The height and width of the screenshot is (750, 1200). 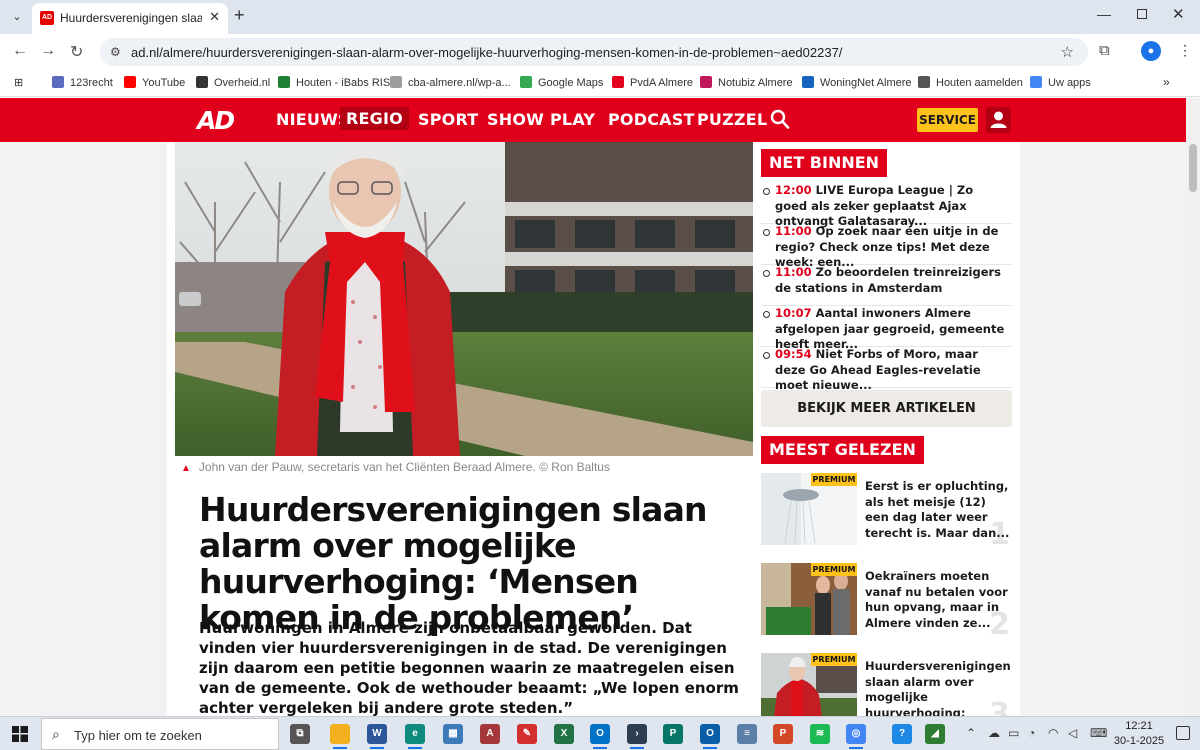 What do you see at coordinates (572, 119) in the screenshot?
I see `nav-item-play: PLAY` at bounding box center [572, 119].